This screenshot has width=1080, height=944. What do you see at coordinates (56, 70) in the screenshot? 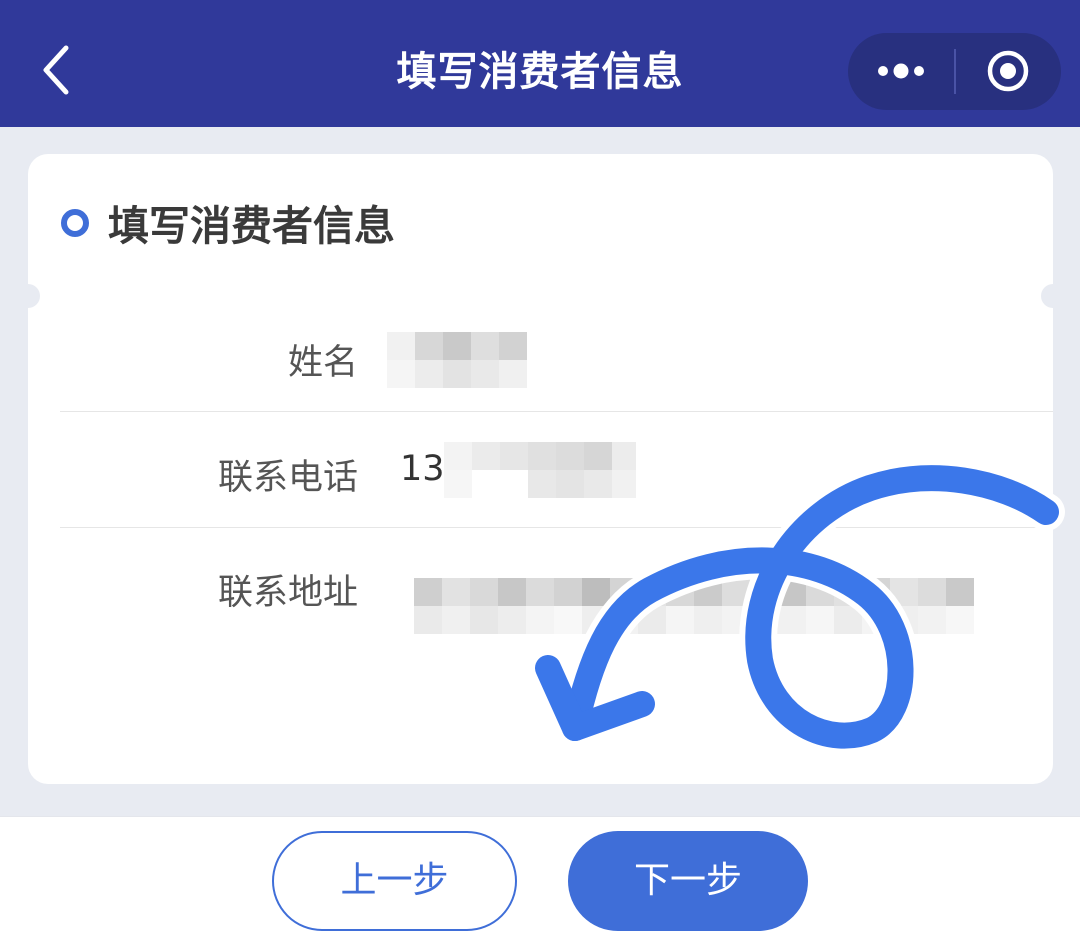
I see `chevron-left-icon` at bounding box center [56, 70].